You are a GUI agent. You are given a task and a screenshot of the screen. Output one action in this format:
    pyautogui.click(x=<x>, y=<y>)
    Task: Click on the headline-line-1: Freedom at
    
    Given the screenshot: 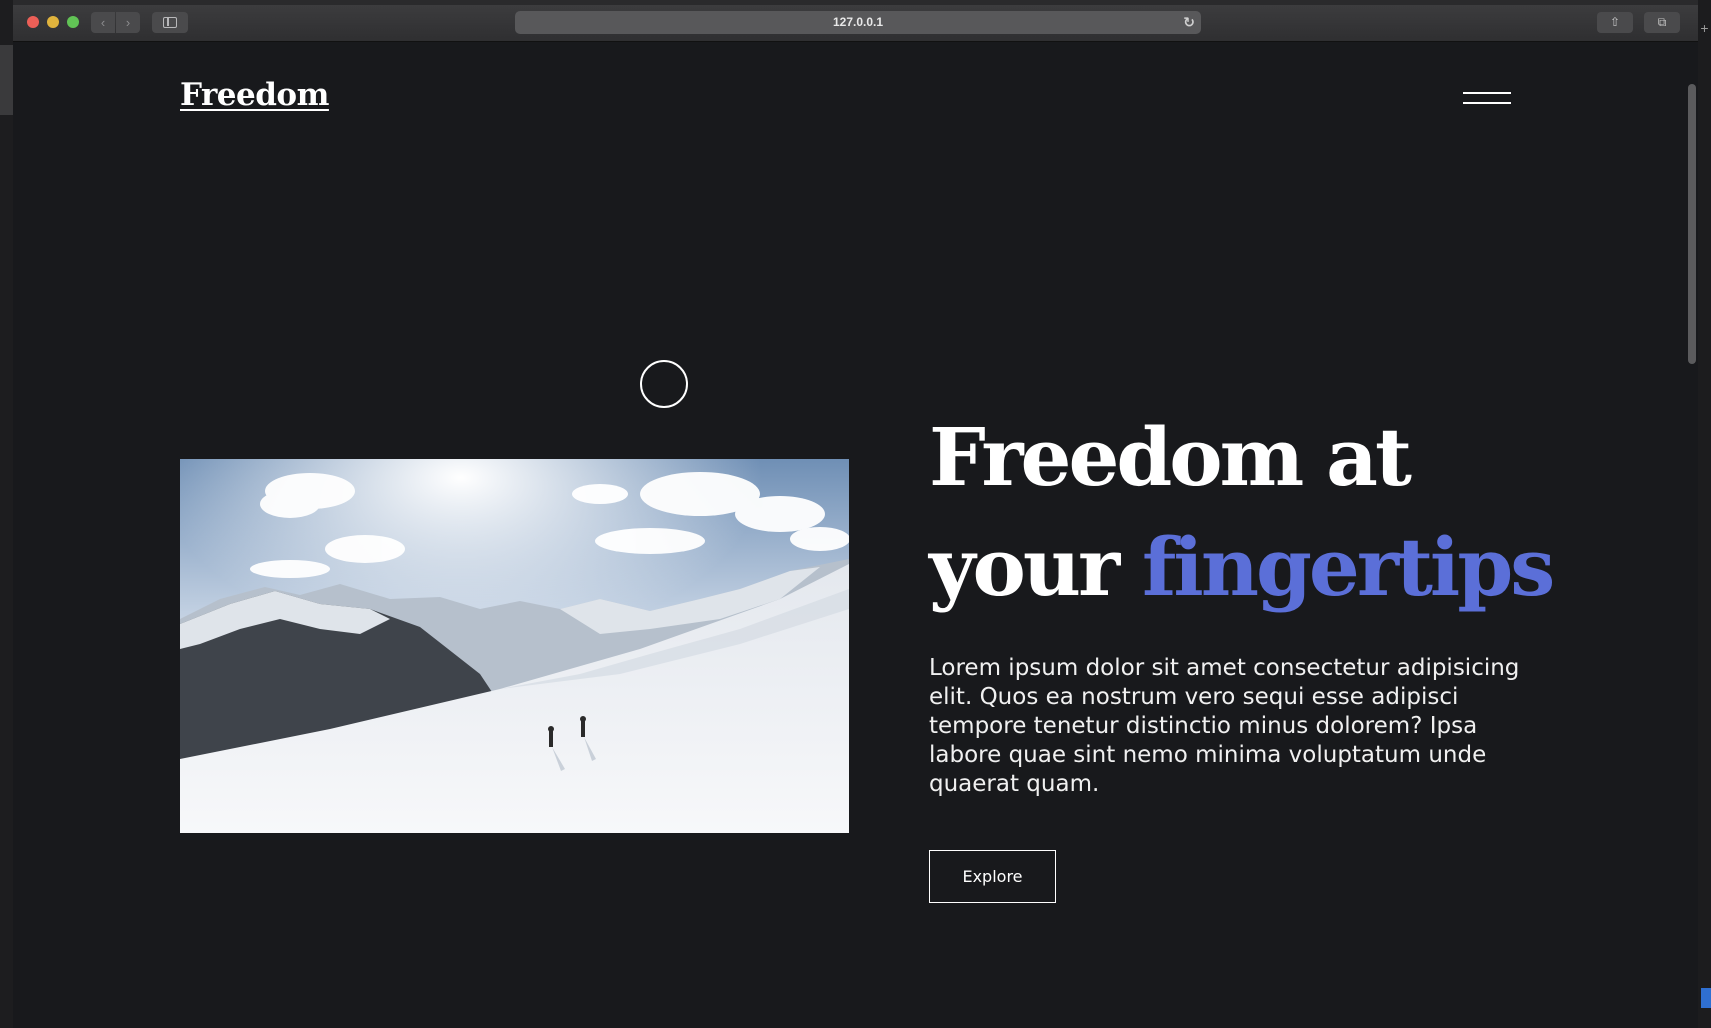 What is the action you would take?
    pyautogui.click(x=1170, y=457)
    